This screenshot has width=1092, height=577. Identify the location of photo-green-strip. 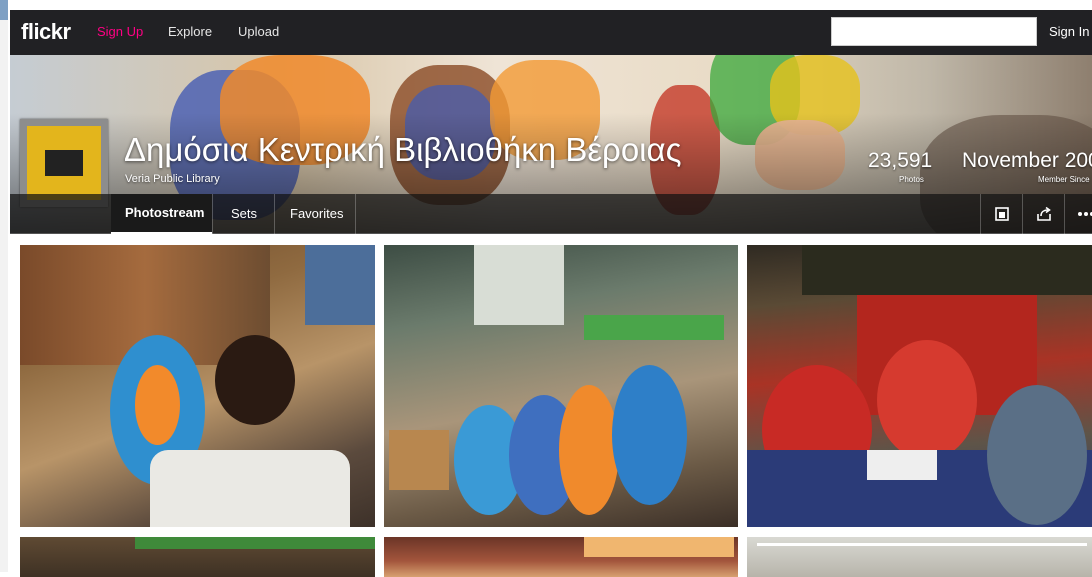
(255, 543).